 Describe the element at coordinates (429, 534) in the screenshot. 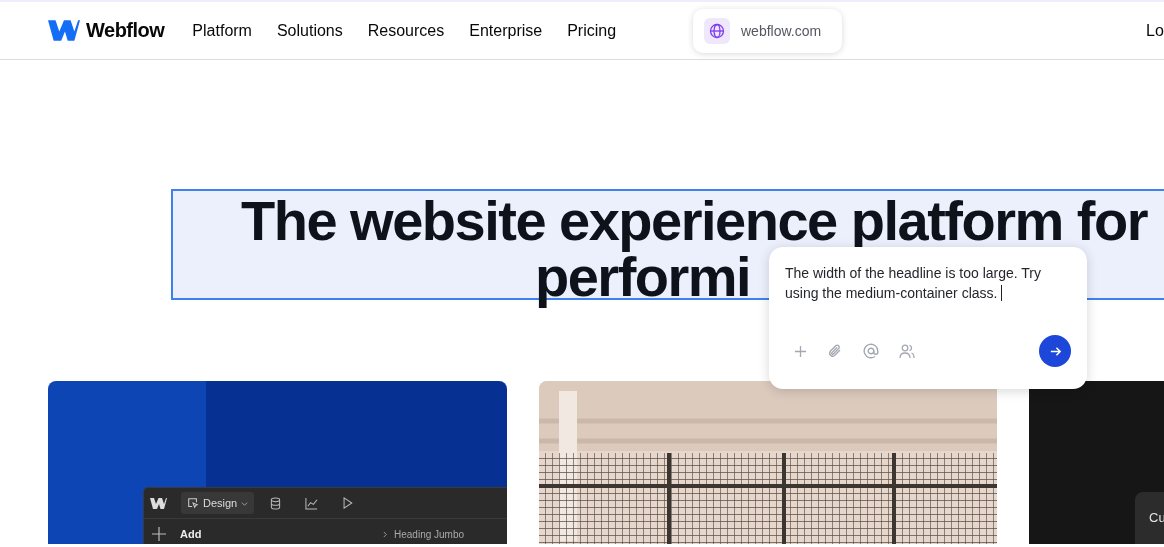

I see `breadcrumb: Heading Jumbo` at that location.